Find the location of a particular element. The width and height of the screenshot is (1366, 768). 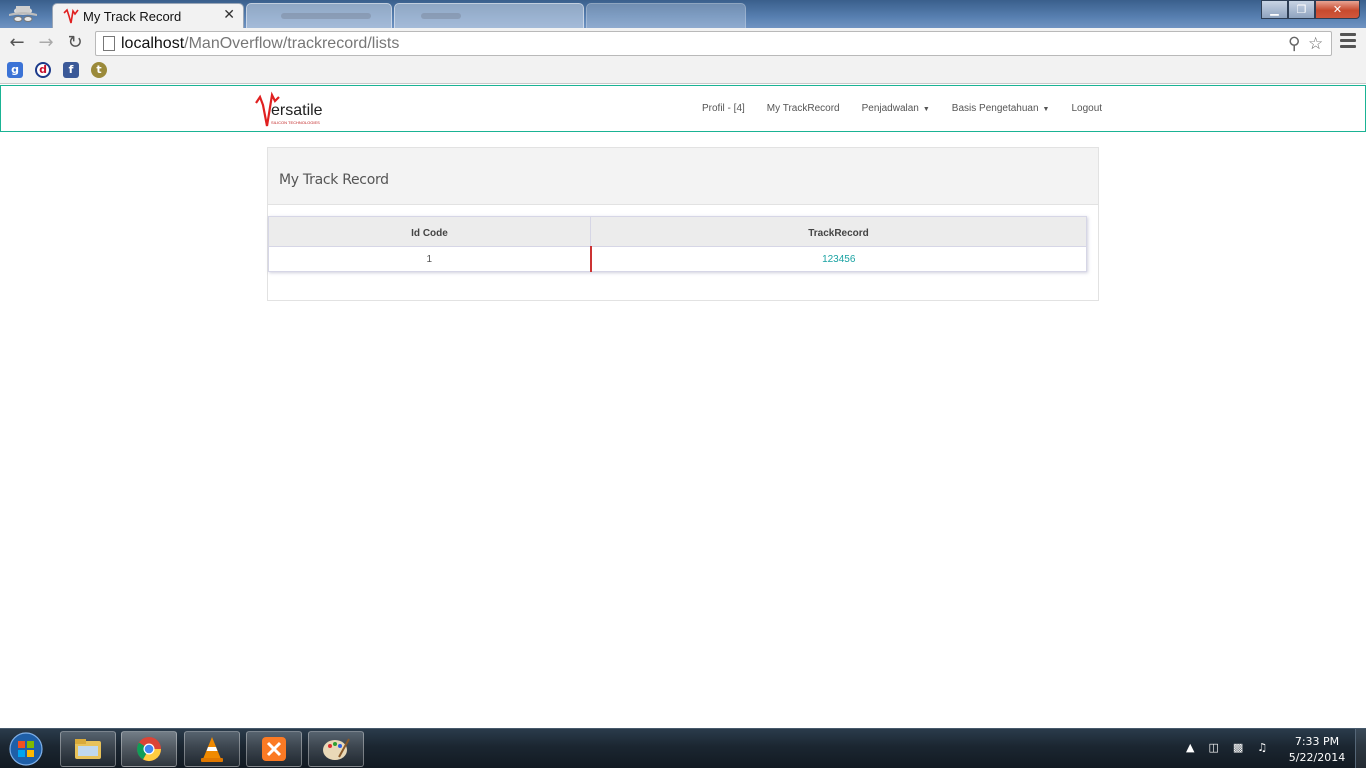

xampp-taskbar-button is located at coordinates (274, 749).